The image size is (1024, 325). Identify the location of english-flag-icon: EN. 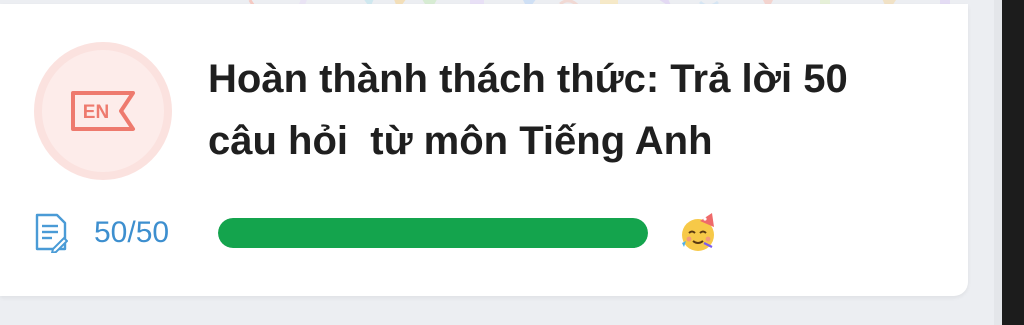
(103, 111).